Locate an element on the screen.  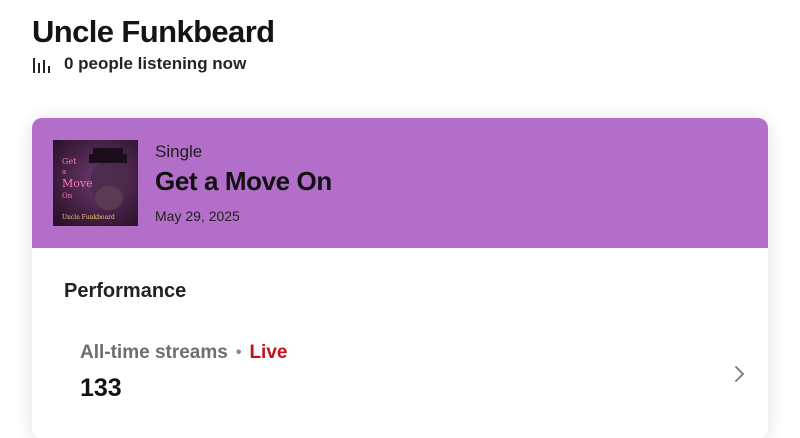
cover-text-move: Move is located at coordinates (77, 183).